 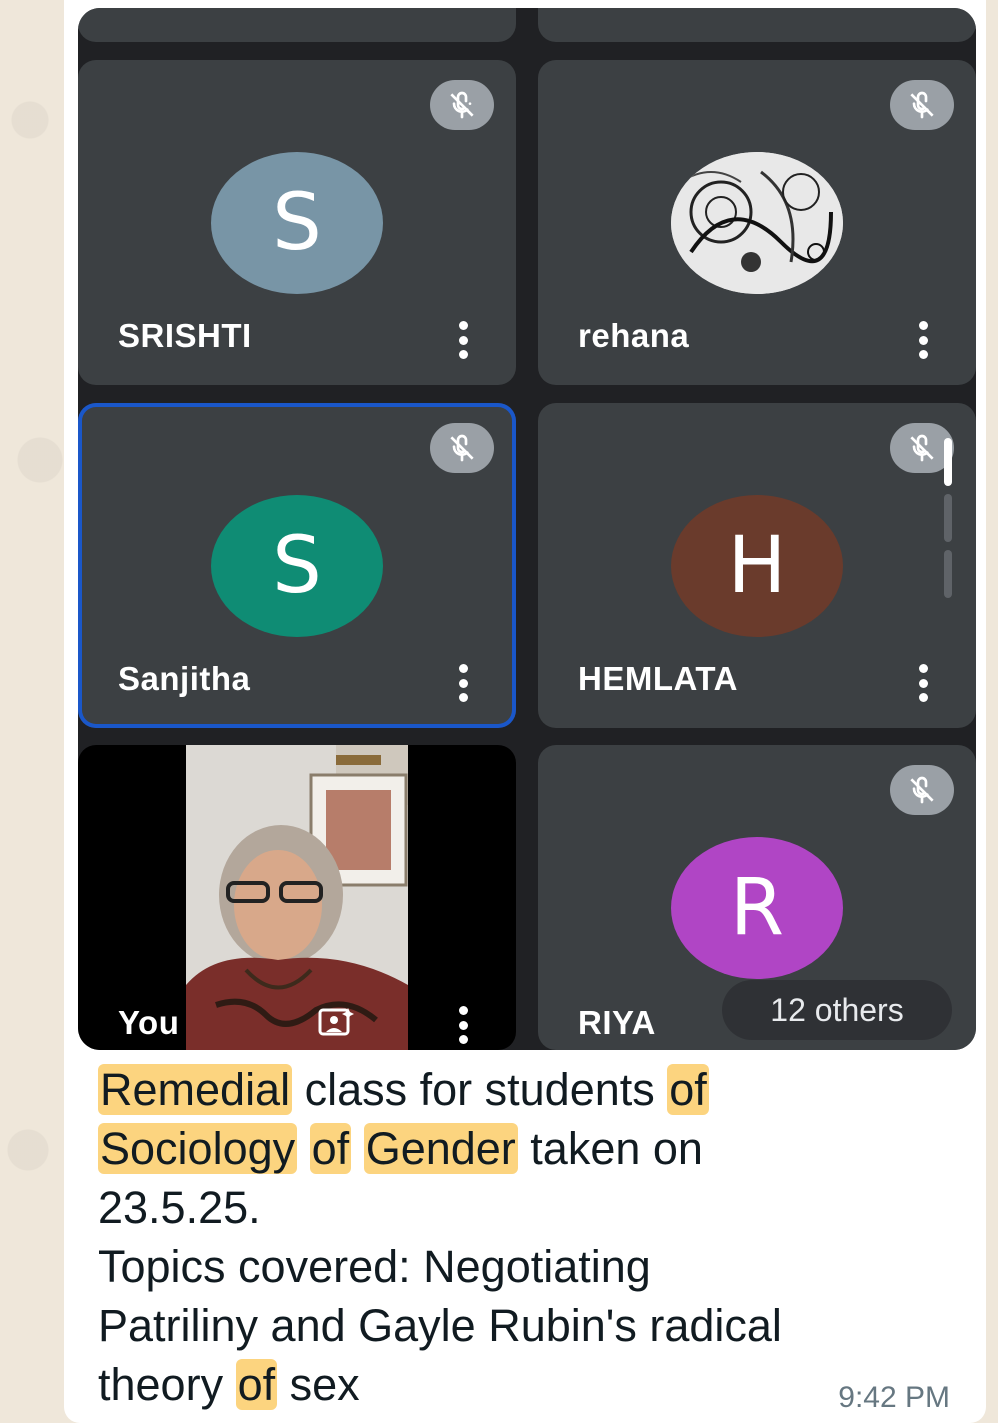 What do you see at coordinates (184, 678) in the screenshot?
I see `participant-name: Sanjitha` at bounding box center [184, 678].